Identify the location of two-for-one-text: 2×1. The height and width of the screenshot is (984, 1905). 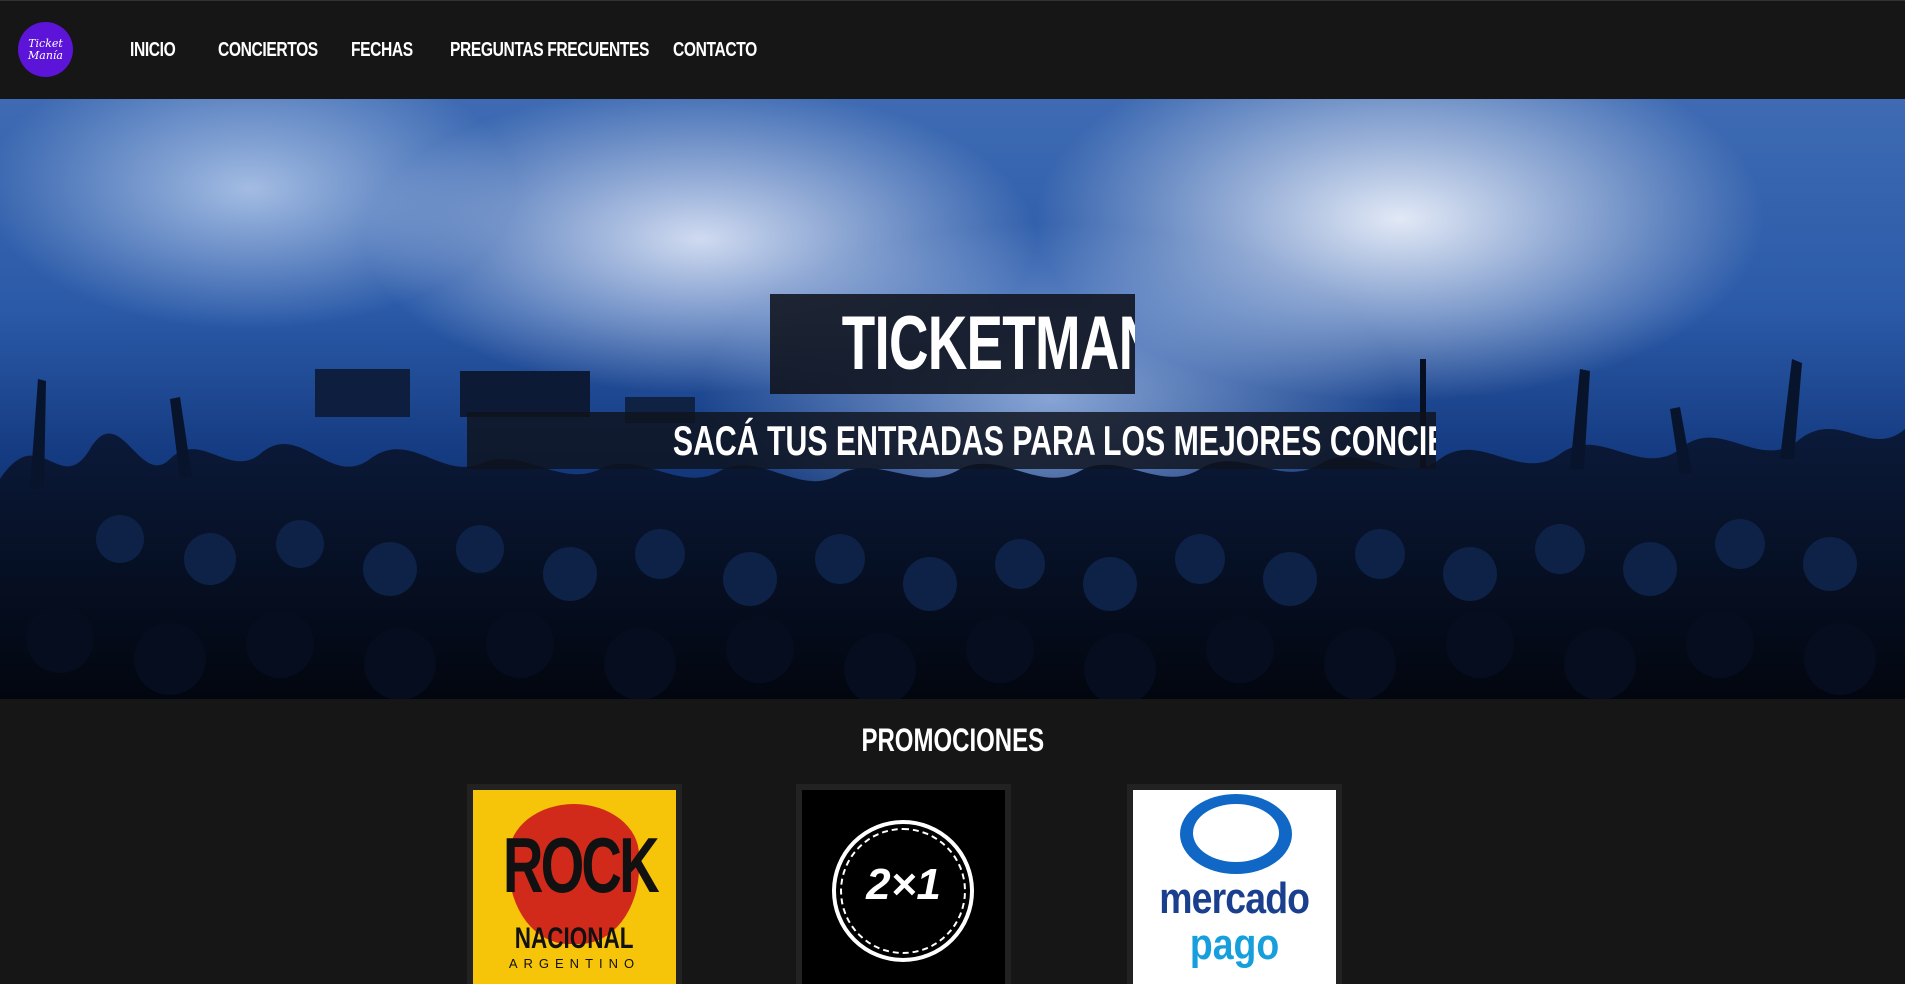
(903, 884).